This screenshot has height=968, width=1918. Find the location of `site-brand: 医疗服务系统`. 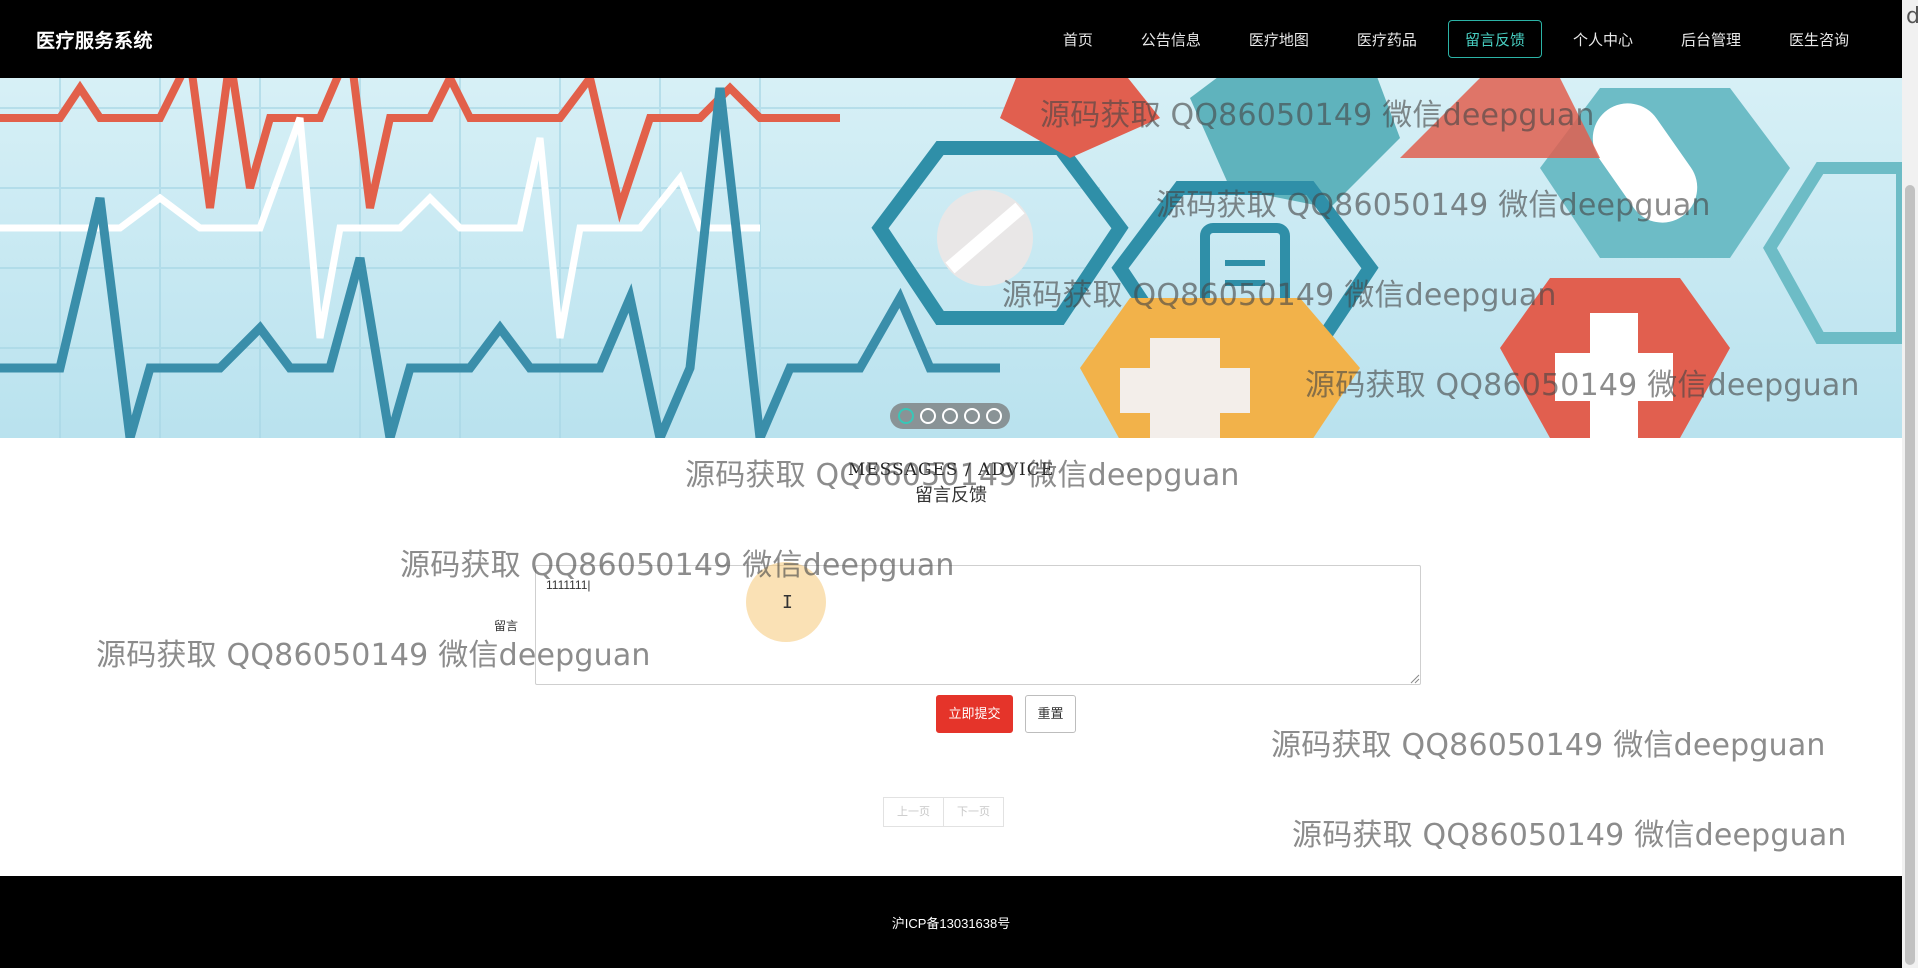

site-brand: 医疗服务系统 is located at coordinates (94, 39).